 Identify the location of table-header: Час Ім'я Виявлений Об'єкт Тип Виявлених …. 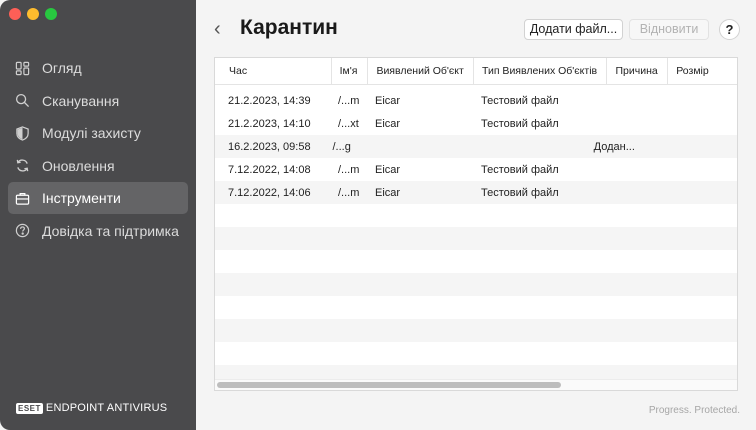
(476, 71).